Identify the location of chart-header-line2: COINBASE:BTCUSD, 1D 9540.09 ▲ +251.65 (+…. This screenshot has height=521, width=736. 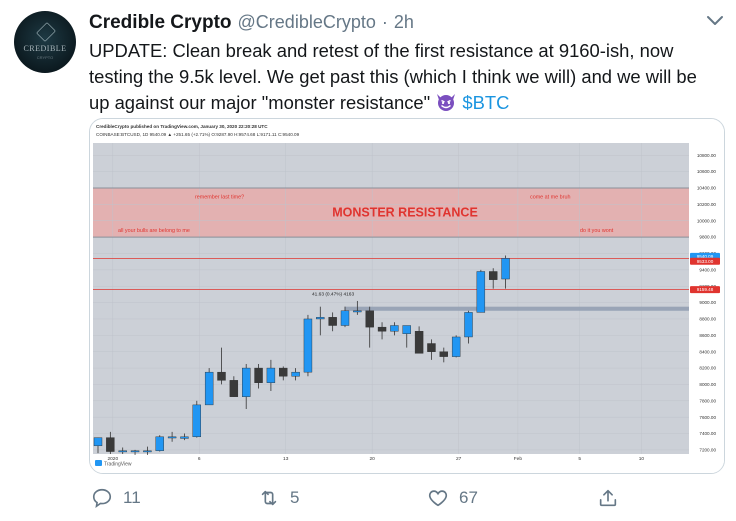
(198, 134).